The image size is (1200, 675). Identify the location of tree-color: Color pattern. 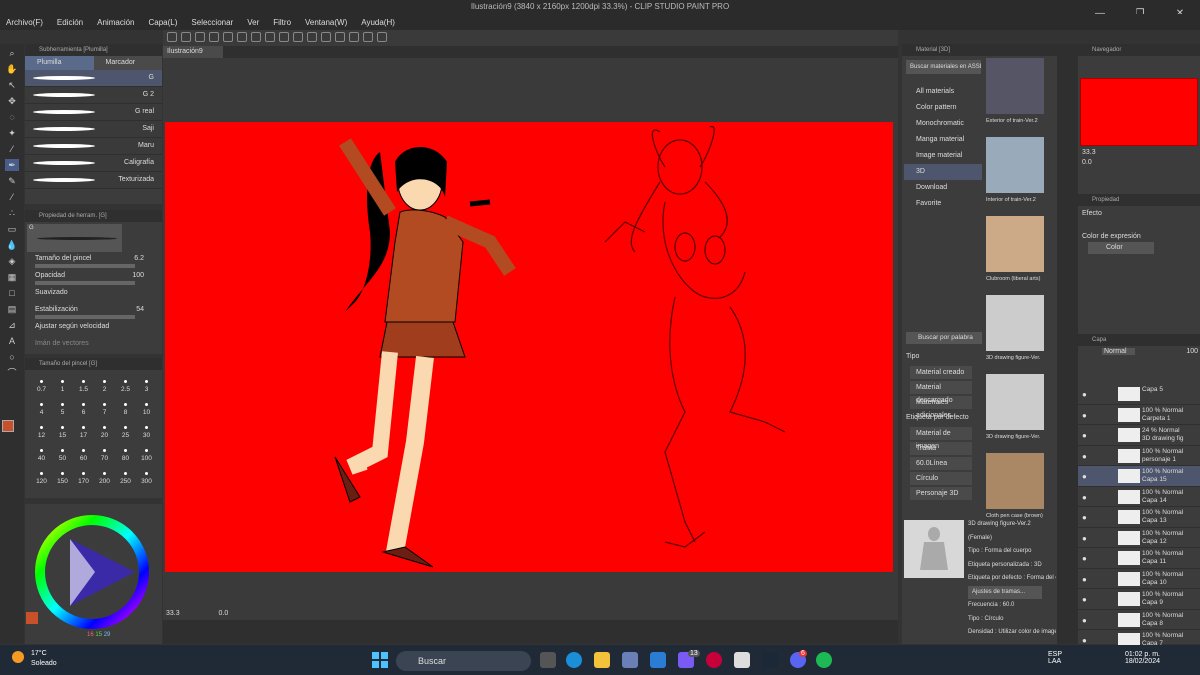
(943, 108).